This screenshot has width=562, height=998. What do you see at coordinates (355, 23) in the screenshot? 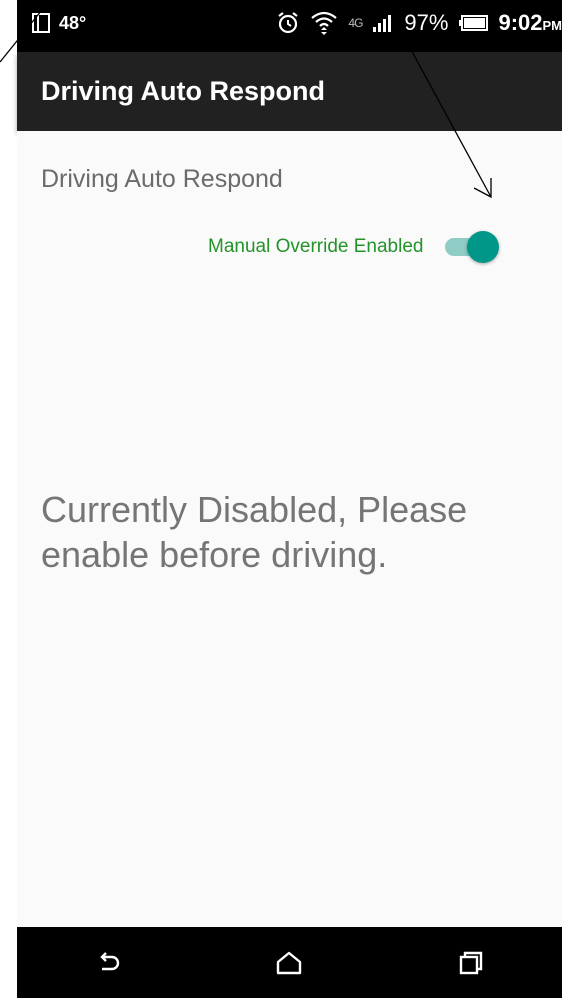
I see `network-type: 4G` at bounding box center [355, 23].